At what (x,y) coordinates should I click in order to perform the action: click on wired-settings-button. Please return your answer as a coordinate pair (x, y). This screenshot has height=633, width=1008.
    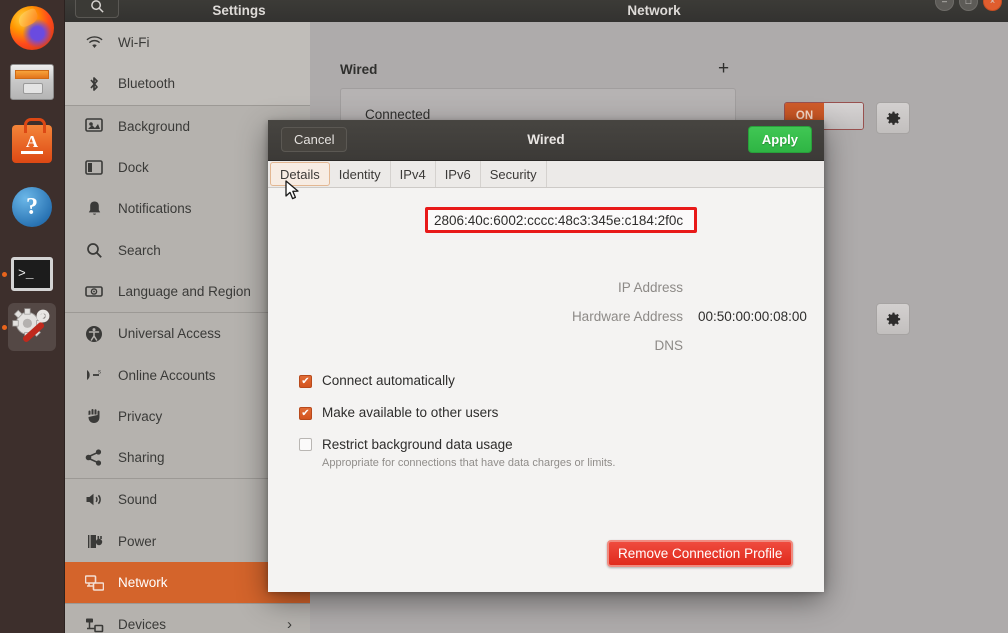
    Looking at the image, I should click on (893, 118).